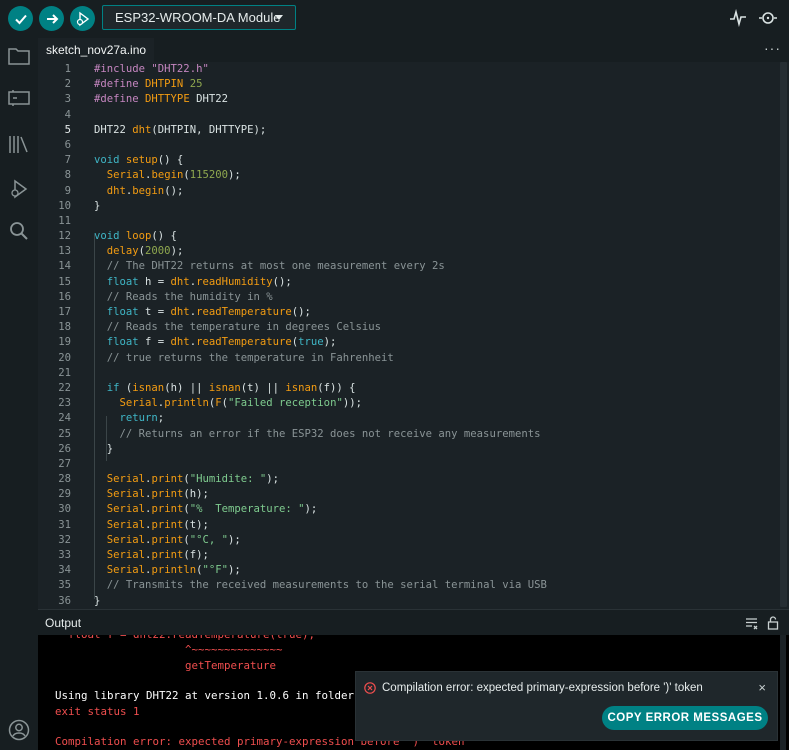 This screenshot has height=750, width=789. Describe the element at coordinates (64, 539) in the screenshot. I see `line-number: 32` at that location.